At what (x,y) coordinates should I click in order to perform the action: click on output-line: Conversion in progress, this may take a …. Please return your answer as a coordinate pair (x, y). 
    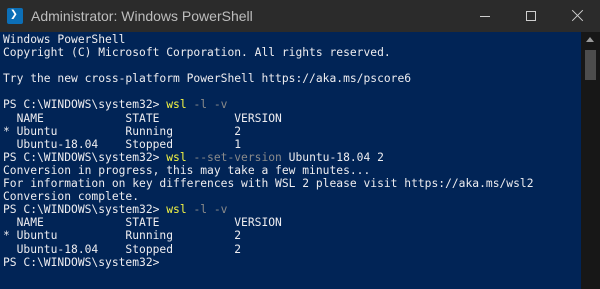
    Looking at the image, I should click on (187, 170).